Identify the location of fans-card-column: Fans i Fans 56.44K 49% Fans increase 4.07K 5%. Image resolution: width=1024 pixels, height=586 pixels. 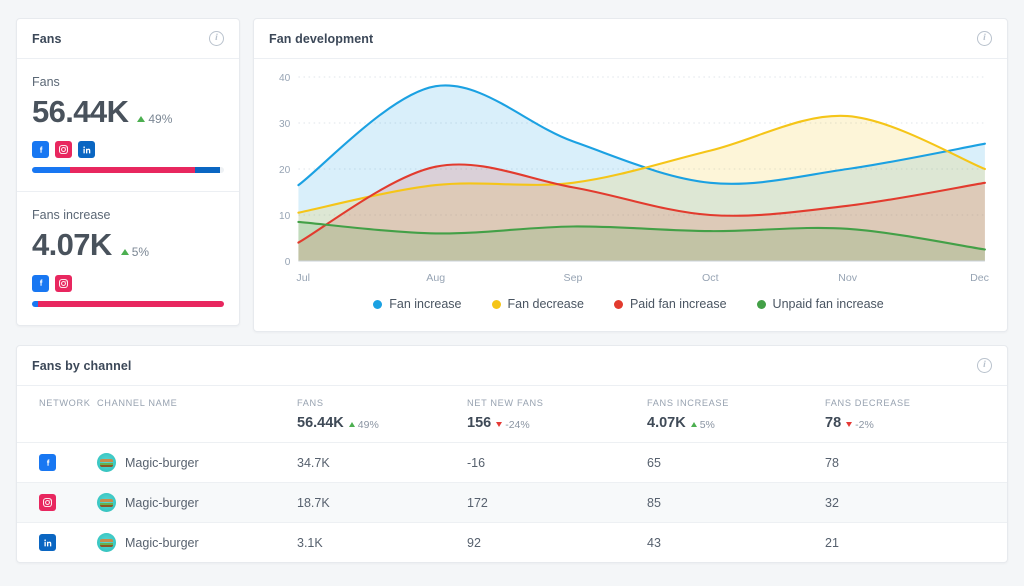
(128, 172).